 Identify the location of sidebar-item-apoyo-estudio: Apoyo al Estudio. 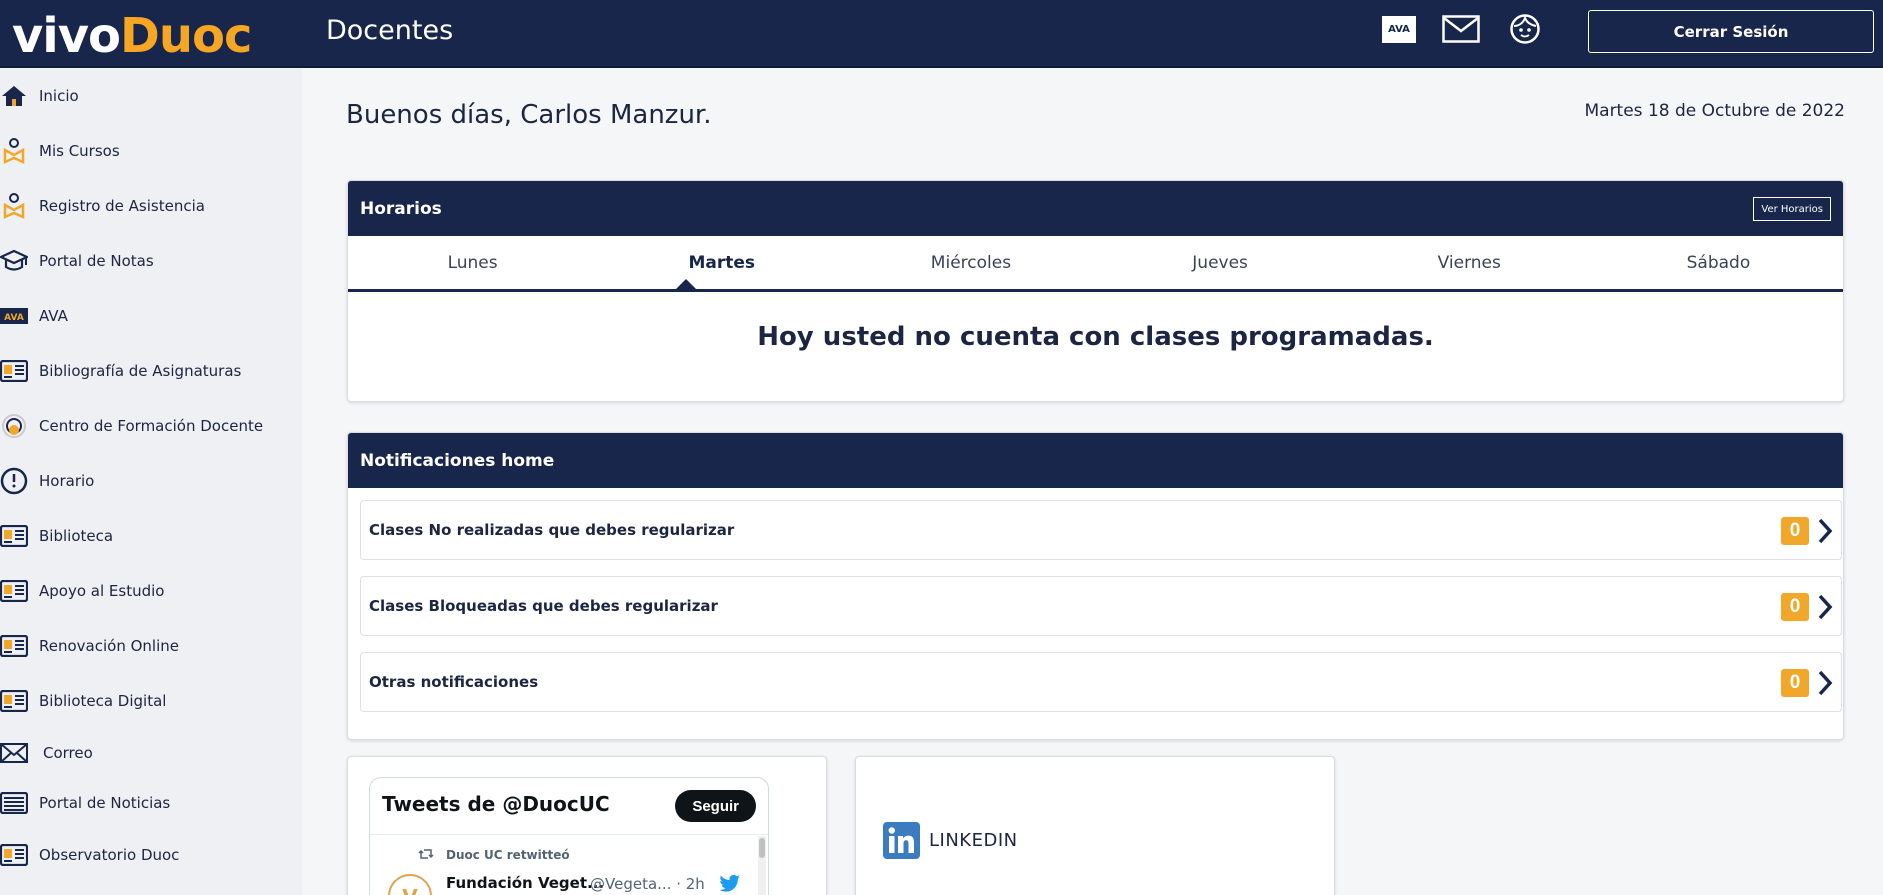
(150, 591).